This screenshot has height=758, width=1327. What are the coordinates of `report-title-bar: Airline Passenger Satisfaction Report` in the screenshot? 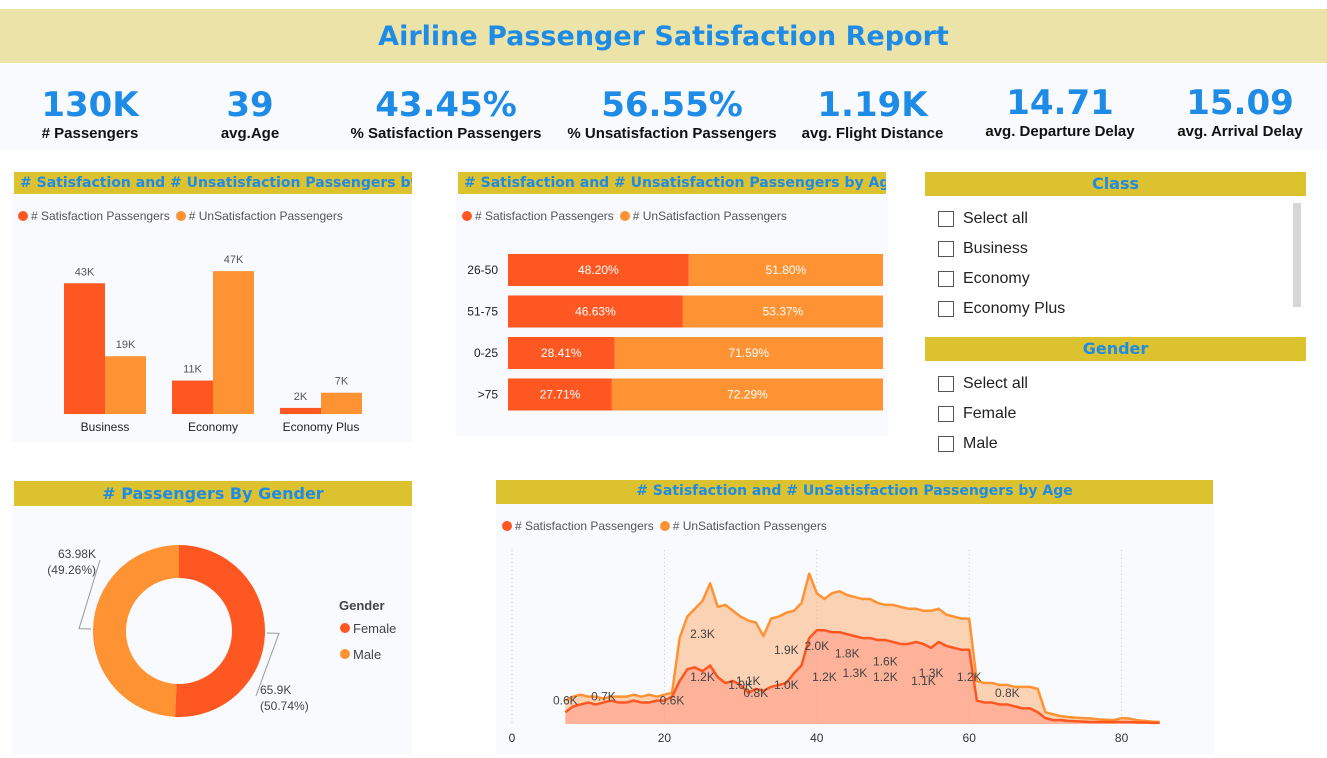 It's located at (663, 34).